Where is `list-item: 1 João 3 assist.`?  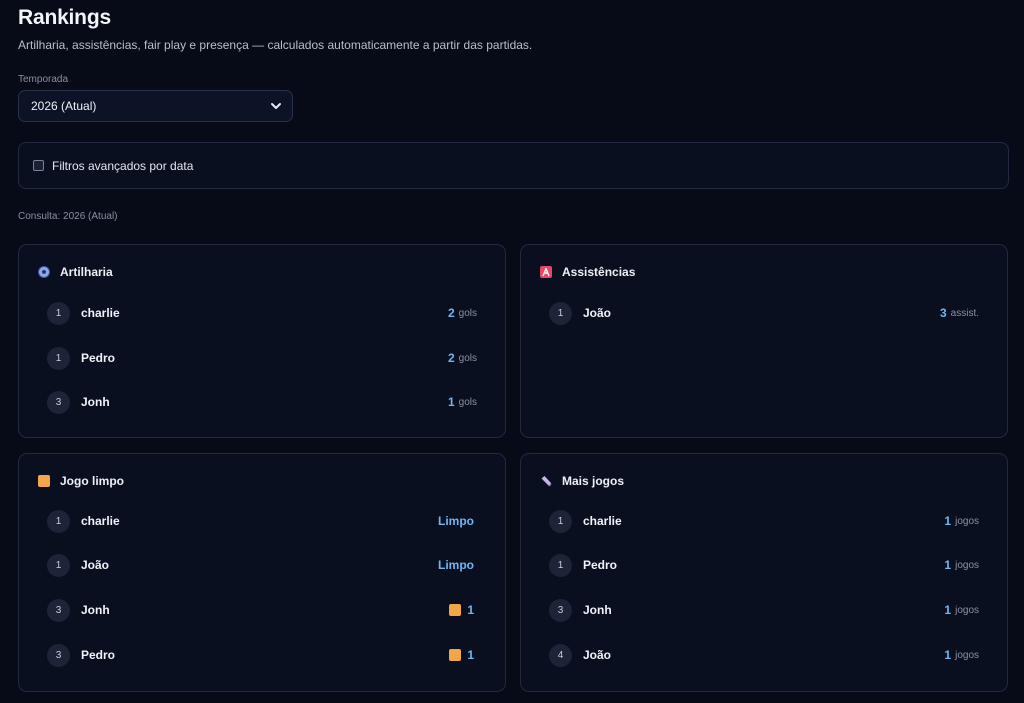
list-item: 1 João 3 assist. is located at coordinates (764, 313).